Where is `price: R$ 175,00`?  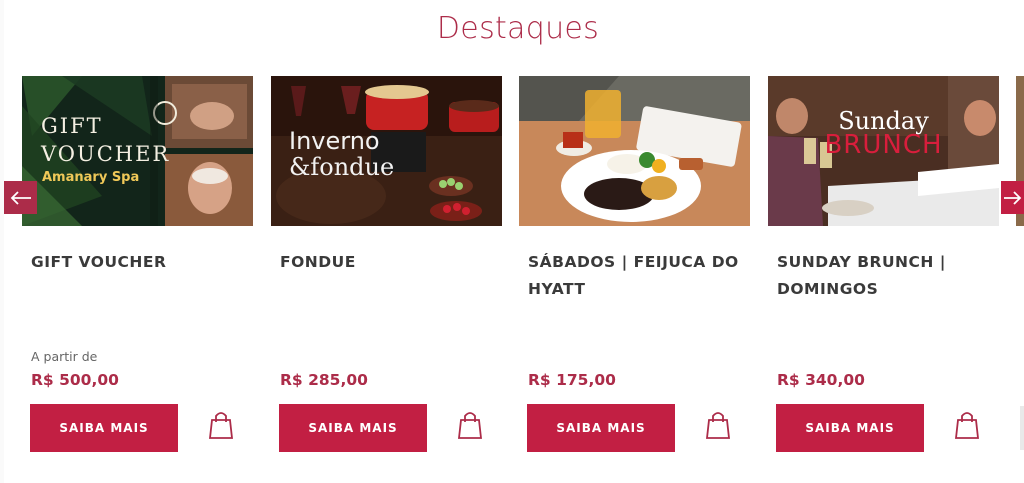
price: R$ 175,00 is located at coordinates (572, 380).